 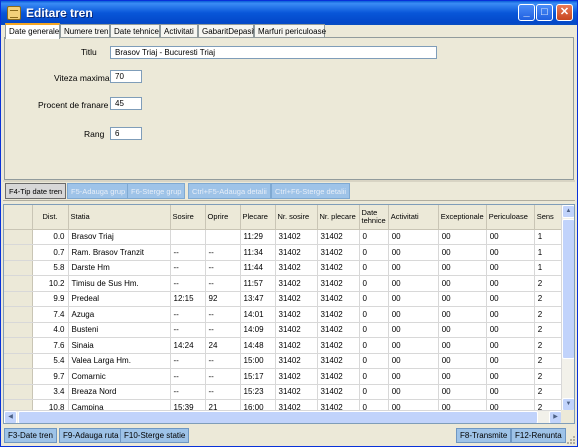 I want to click on cell-sosire: 12:15, so click(x=188, y=299).